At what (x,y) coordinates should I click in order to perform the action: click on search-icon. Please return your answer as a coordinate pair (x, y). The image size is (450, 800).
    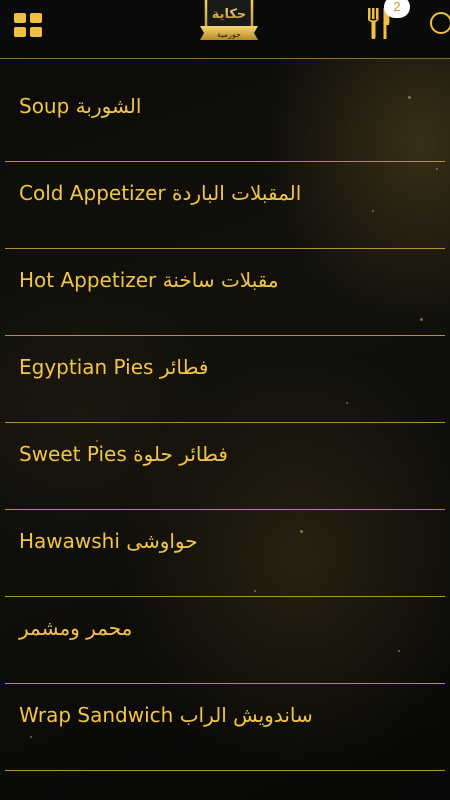
    Looking at the image, I should click on (439, 23).